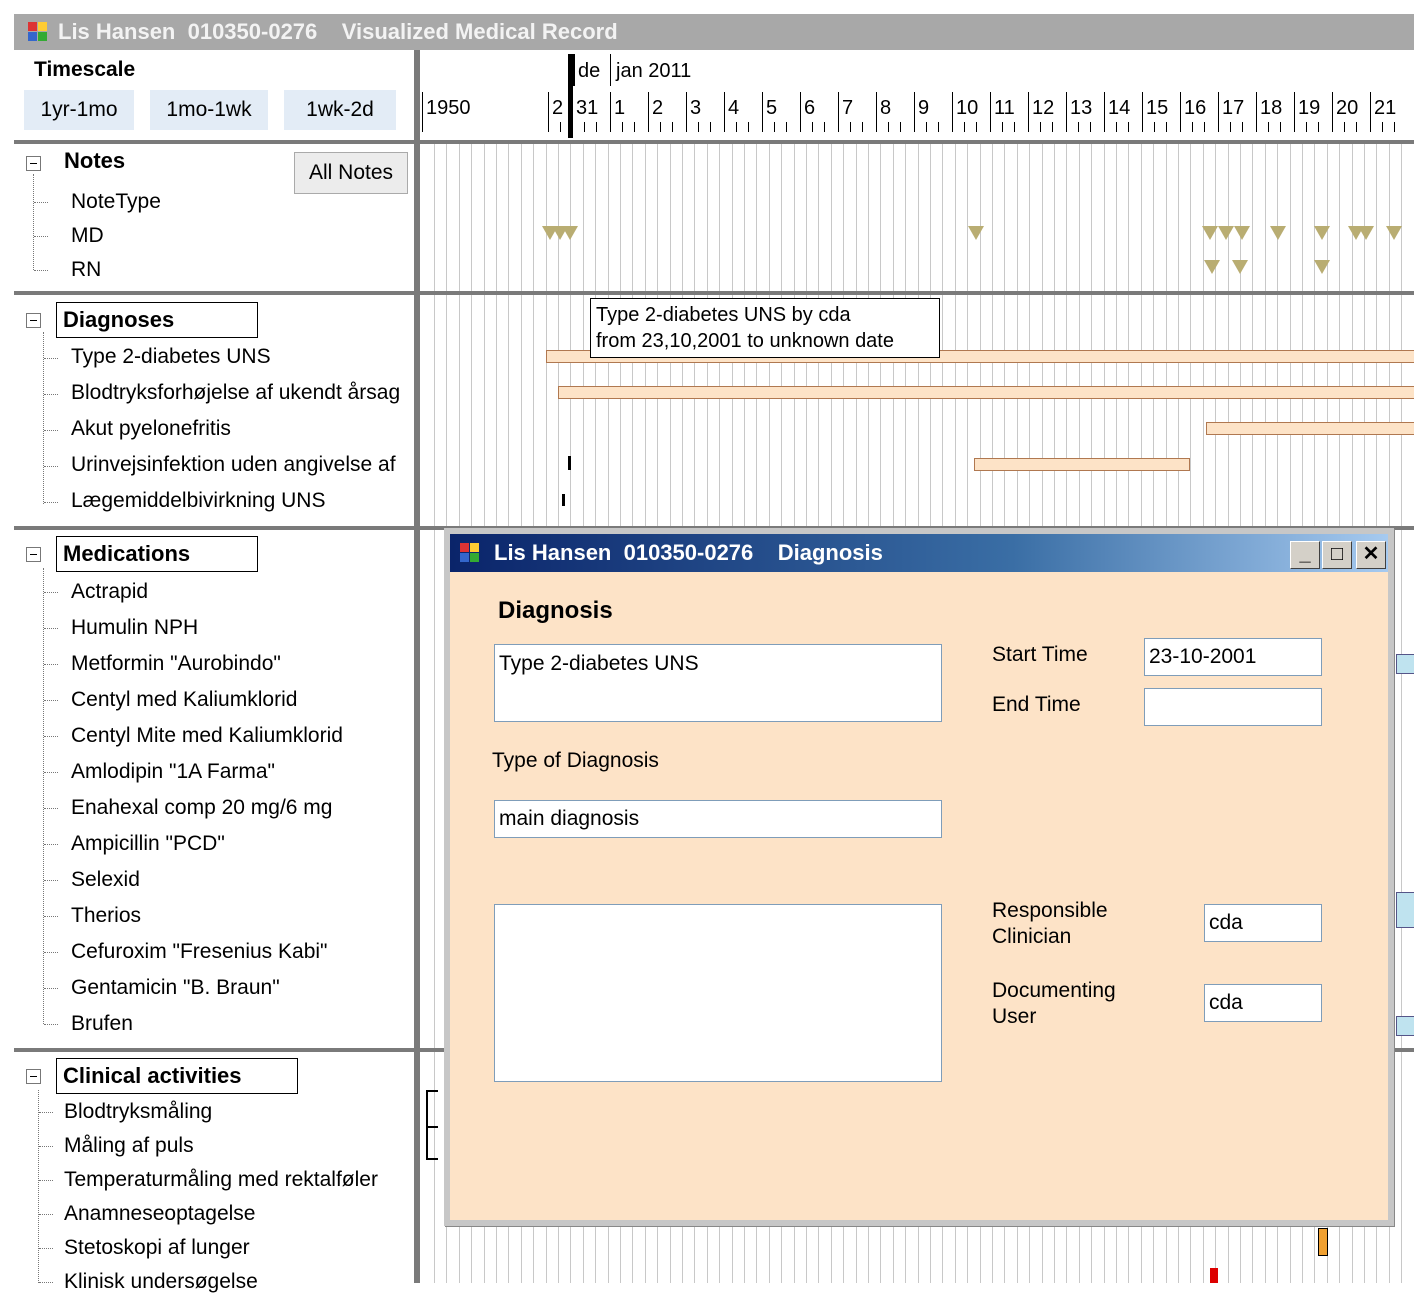 Image resolution: width=1414 pixels, height=1294 pixels. What do you see at coordinates (1233, 707) in the screenshot?
I see `end-time-field` at bounding box center [1233, 707].